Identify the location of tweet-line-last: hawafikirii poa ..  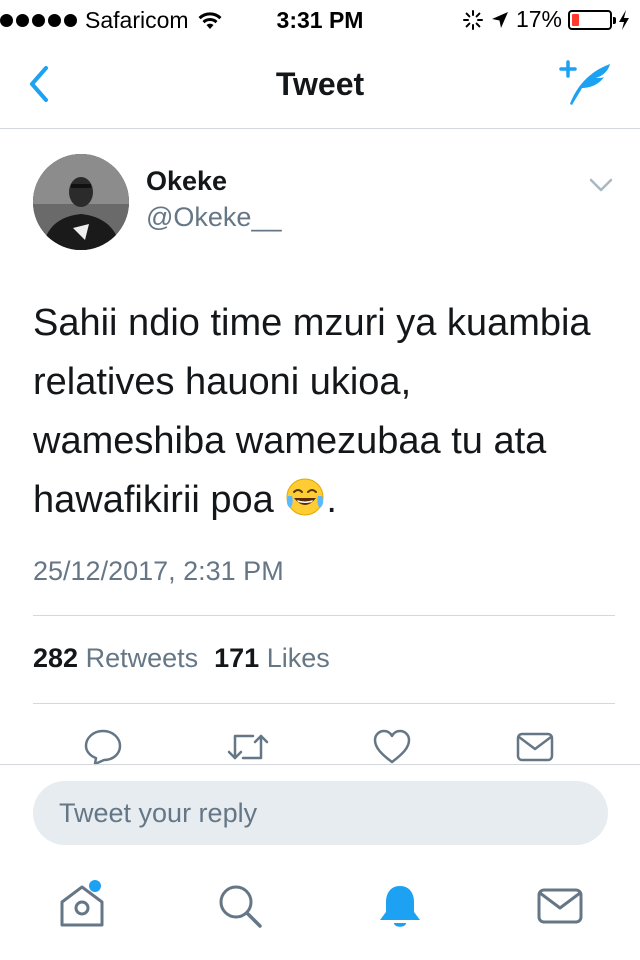
(328, 500).